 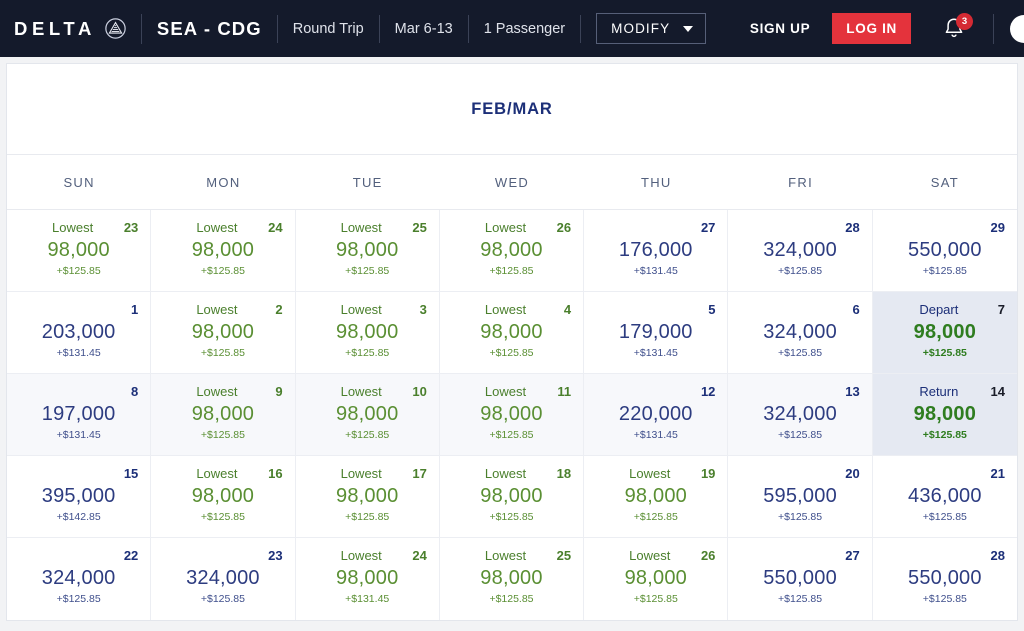 I want to click on calendar-day-cell: Lowest 11 98,000 +$125.85, so click(x=512, y=415).